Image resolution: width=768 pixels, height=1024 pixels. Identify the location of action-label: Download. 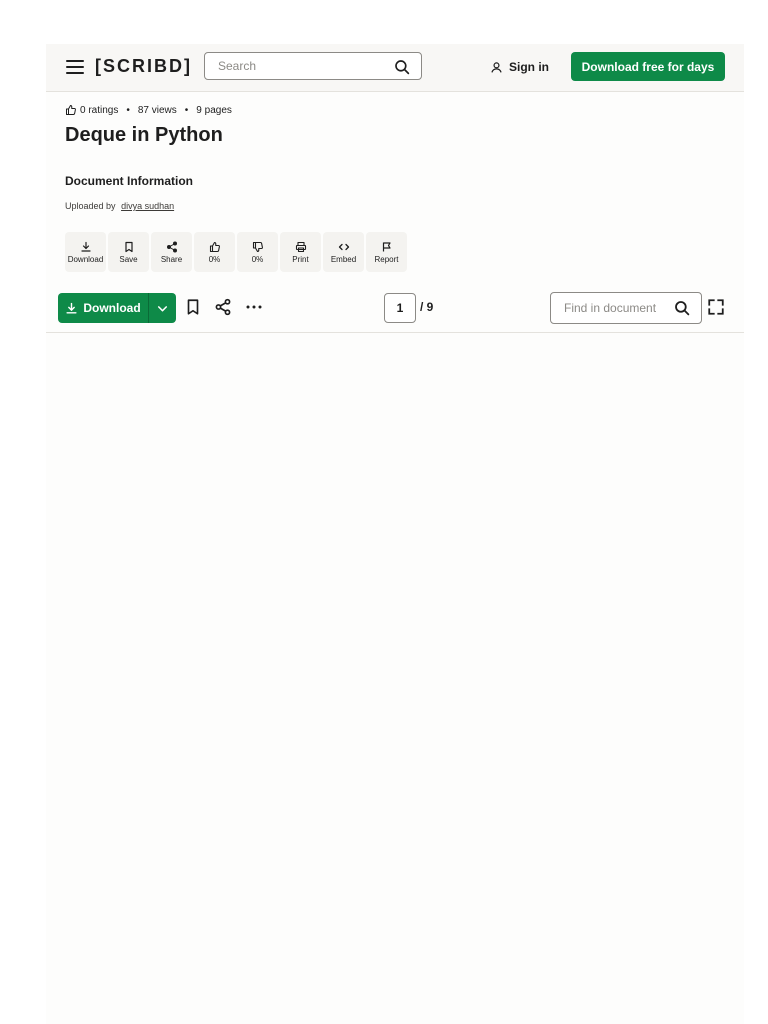
(85, 259).